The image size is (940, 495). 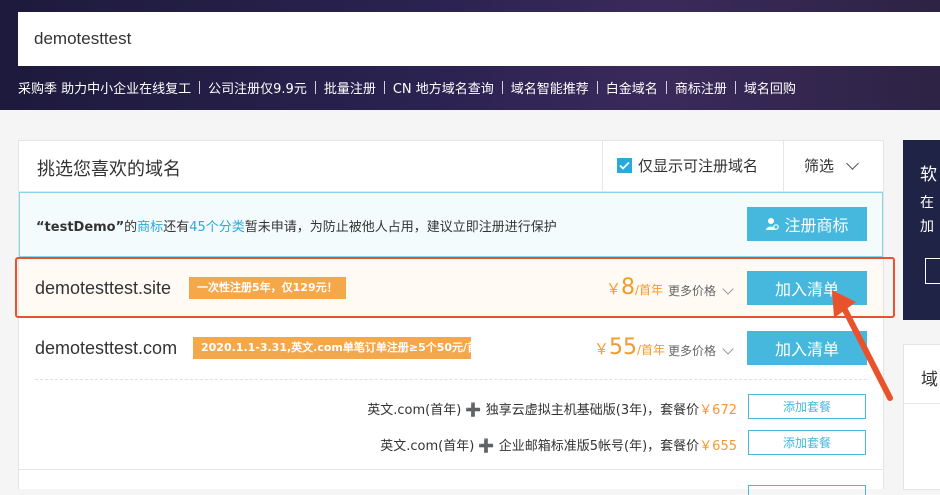 I want to click on side-card: 域, so click(x=921, y=417).